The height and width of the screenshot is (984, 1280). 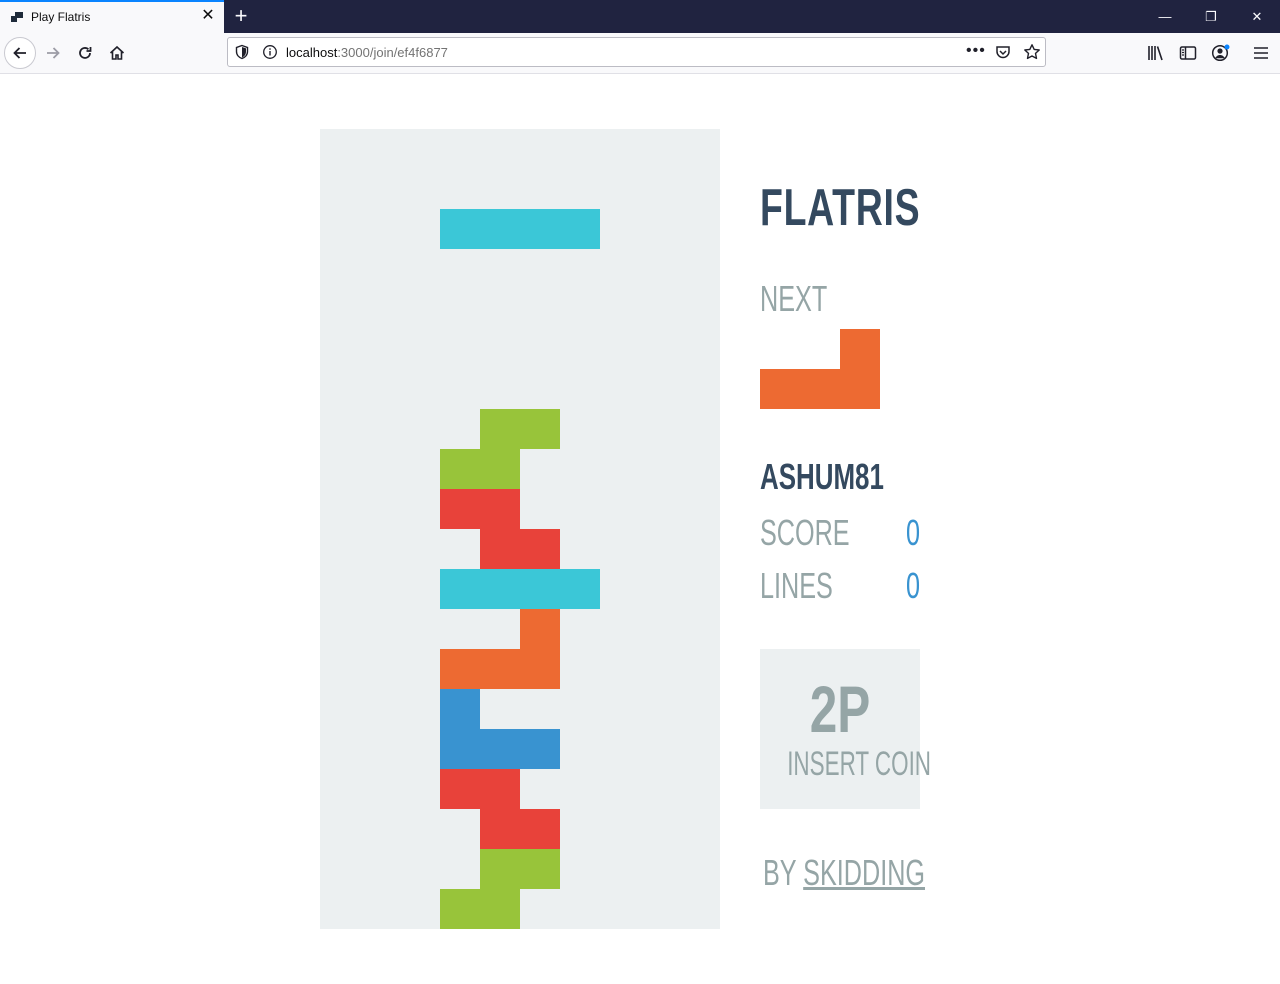 What do you see at coordinates (640, 16) in the screenshot?
I see `tab-bar: Play Flatris ✕ + — ❐ ✕` at bounding box center [640, 16].